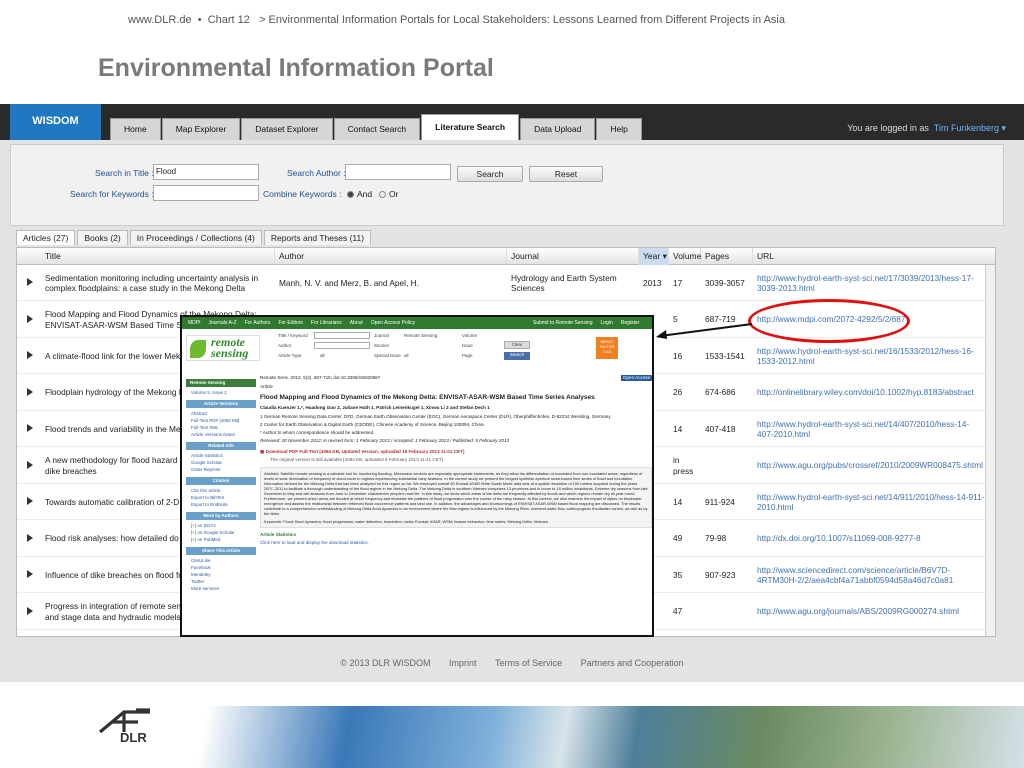 The height and width of the screenshot is (768, 1024). I want to click on mdpi-nav-item: For Editors, so click(290, 323).